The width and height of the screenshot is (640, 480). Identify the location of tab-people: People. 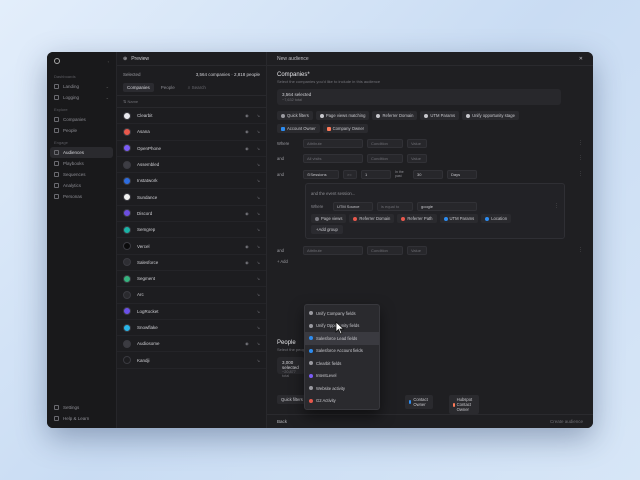
(168, 87).